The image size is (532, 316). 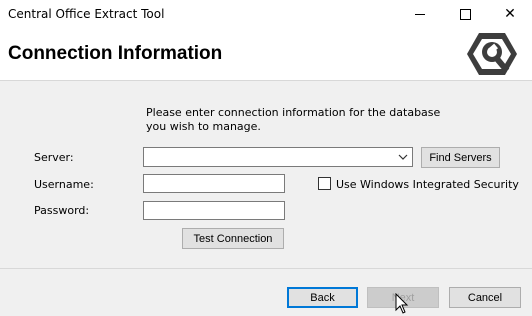 What do you see at coordinates (324, 183) in the screenshot?
I see `integrated-security-checkbox` at bounding box center [324, 183].